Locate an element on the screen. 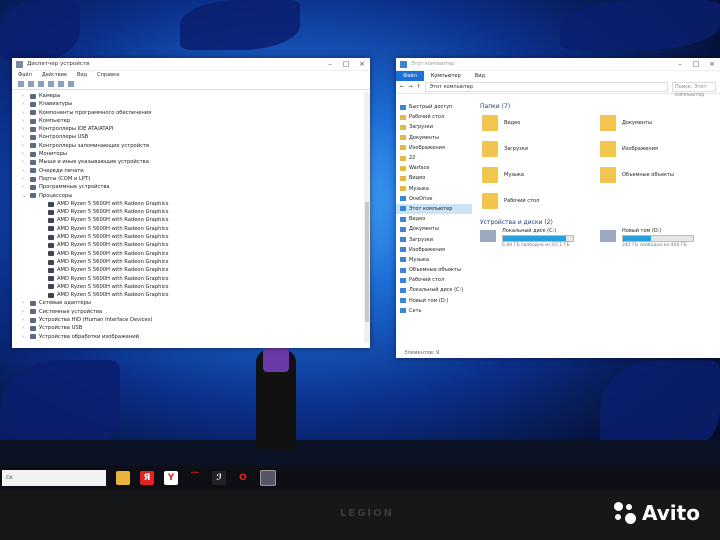 This screenshot has width=720, height=540. nav-item: OneDrive is located at coordinates (434, 199).